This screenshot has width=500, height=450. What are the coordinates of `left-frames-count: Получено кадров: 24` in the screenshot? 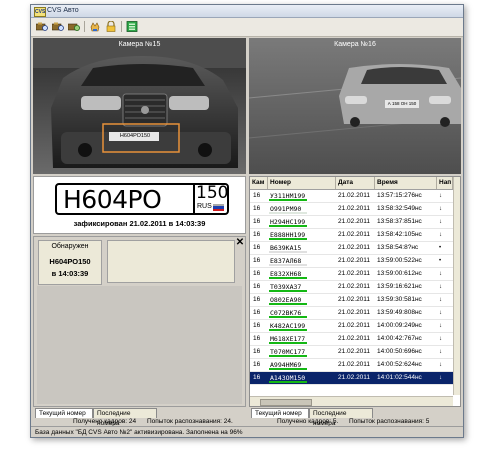 It's located at (105, 421).